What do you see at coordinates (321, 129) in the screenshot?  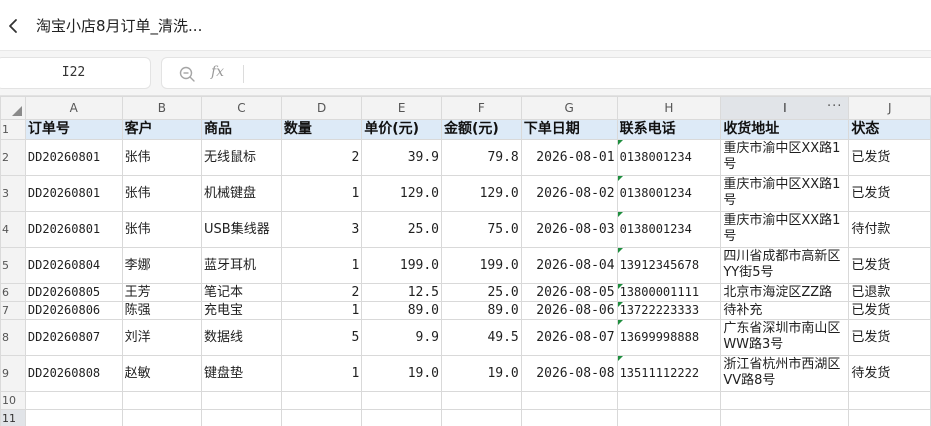 I see `header-cell-qty: 数量` at bounding box center [321, 129].